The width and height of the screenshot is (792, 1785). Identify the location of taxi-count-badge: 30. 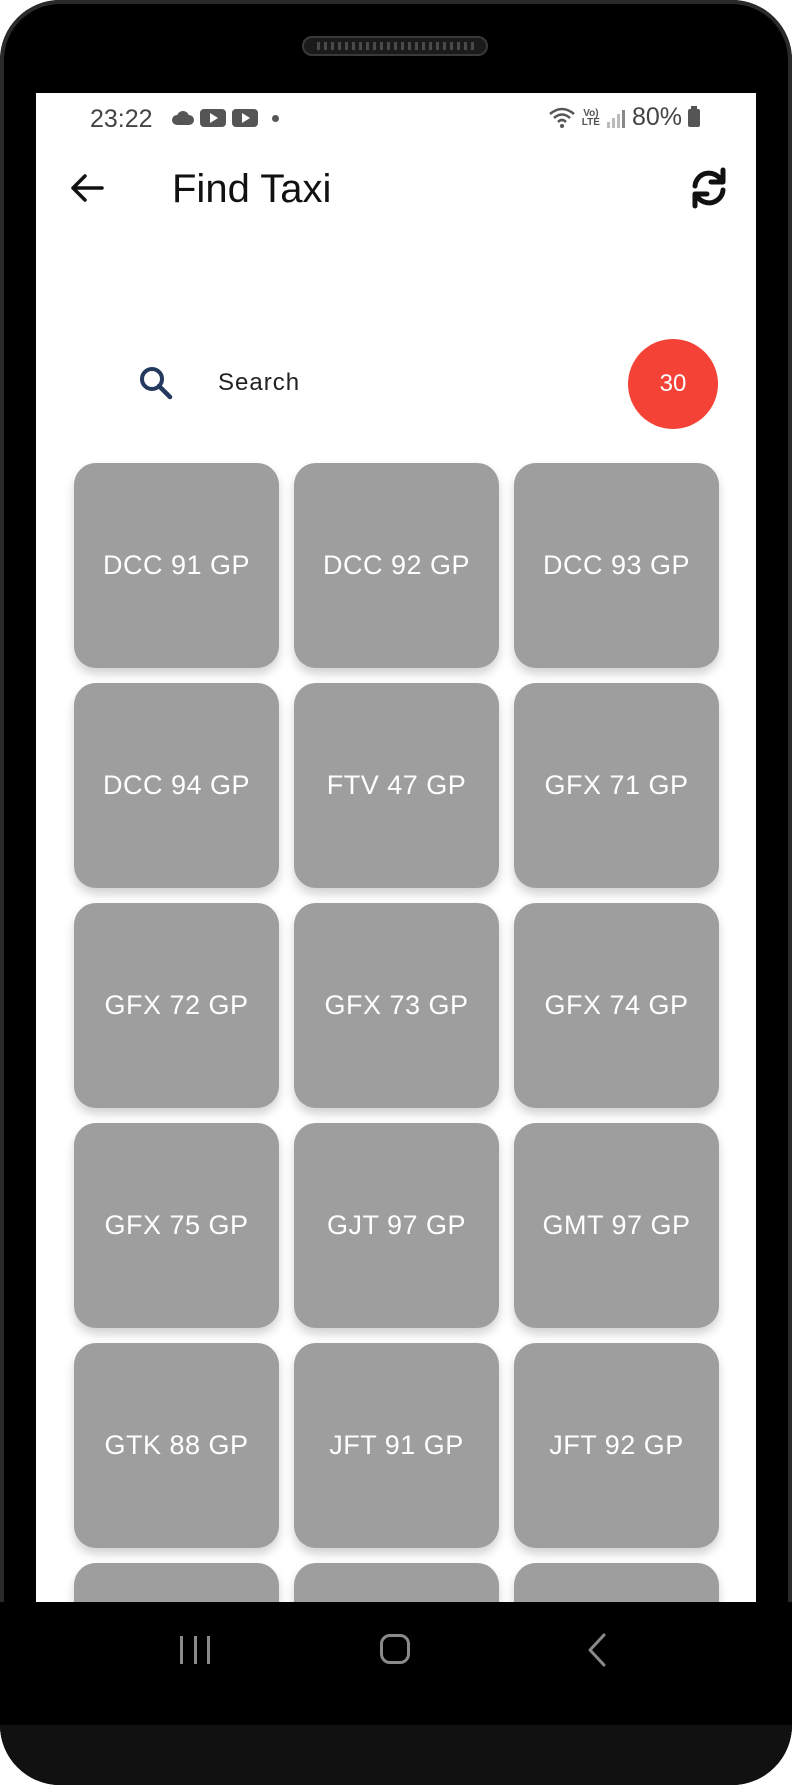
(673, 384).